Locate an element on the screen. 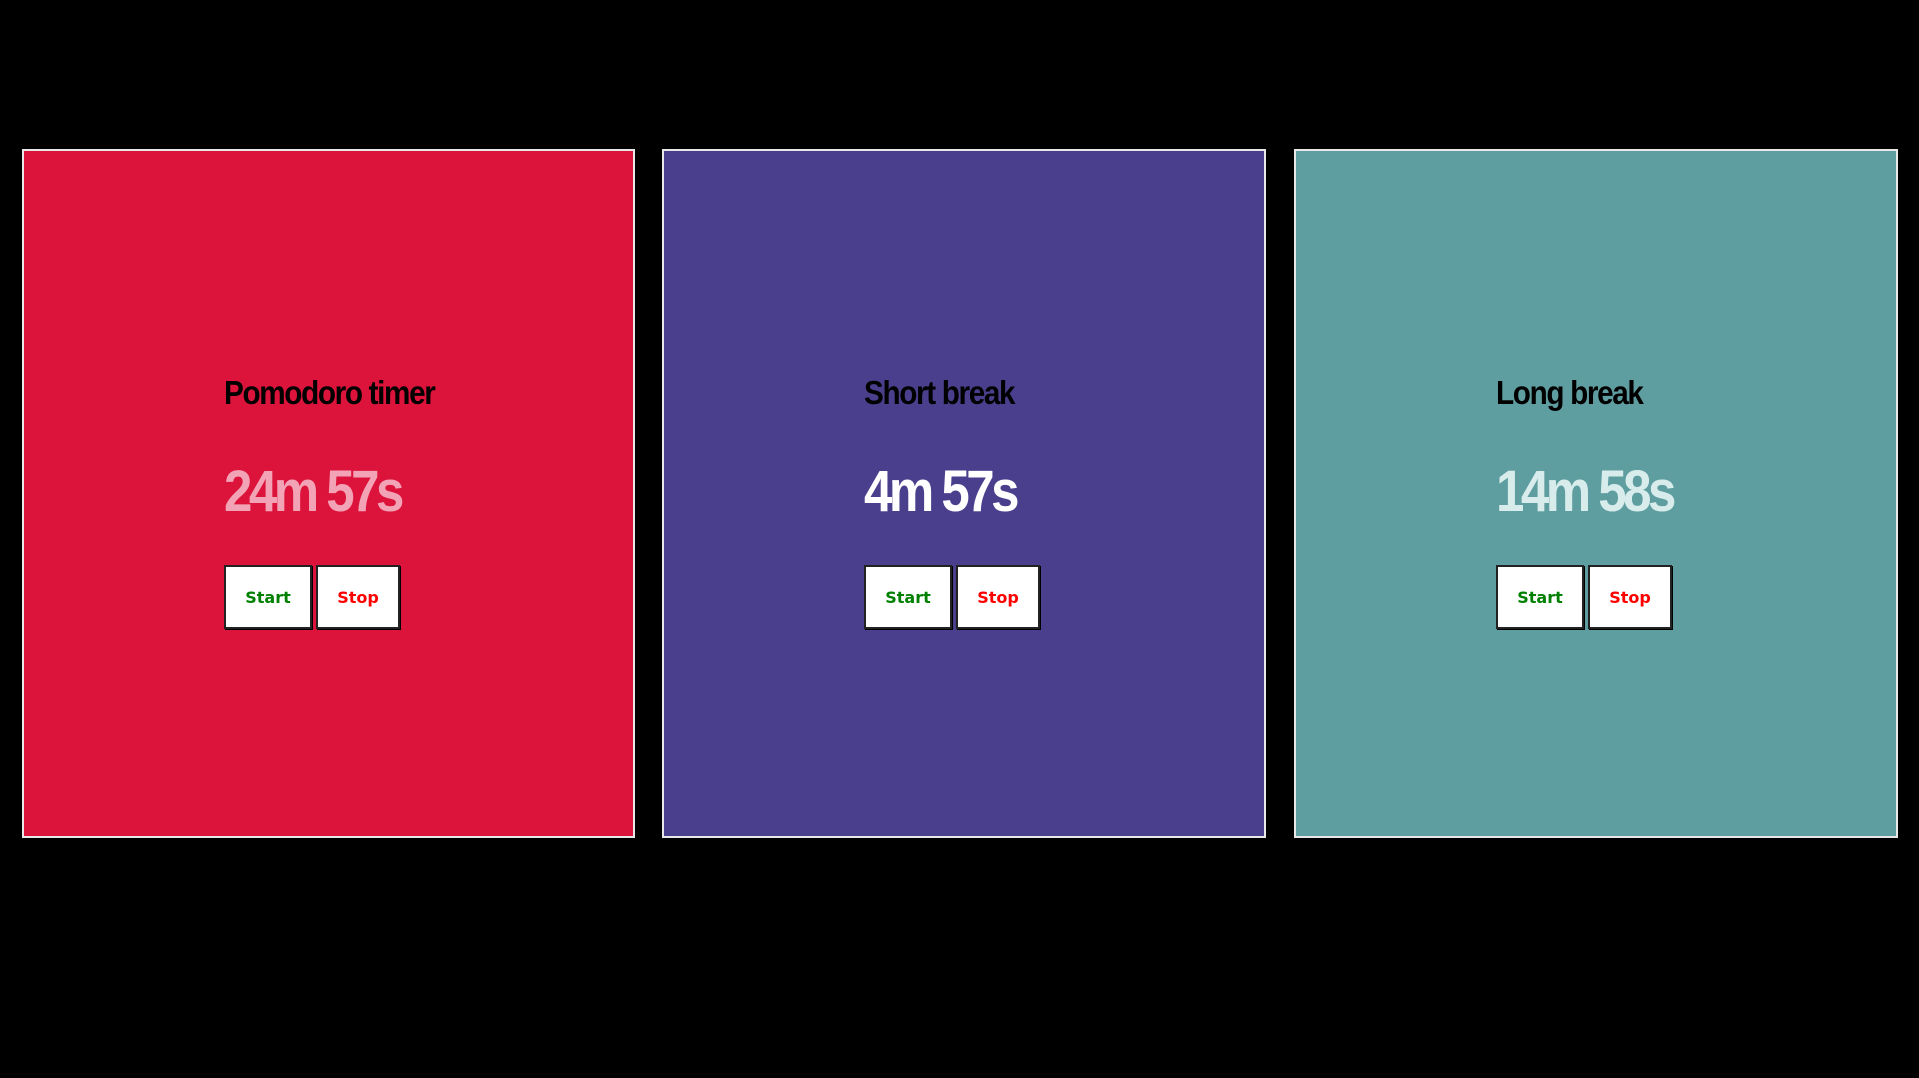 Image resolution: width=1919 pixels, height=1078 pixels. countdown-display: 4m 57s is located at coordinates (942, 491).